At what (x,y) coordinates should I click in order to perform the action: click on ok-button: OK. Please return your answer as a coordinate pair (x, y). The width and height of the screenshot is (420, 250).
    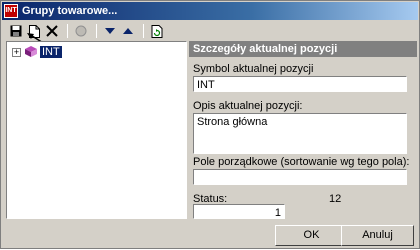
    Looking at the image, I should click on (311, 235).